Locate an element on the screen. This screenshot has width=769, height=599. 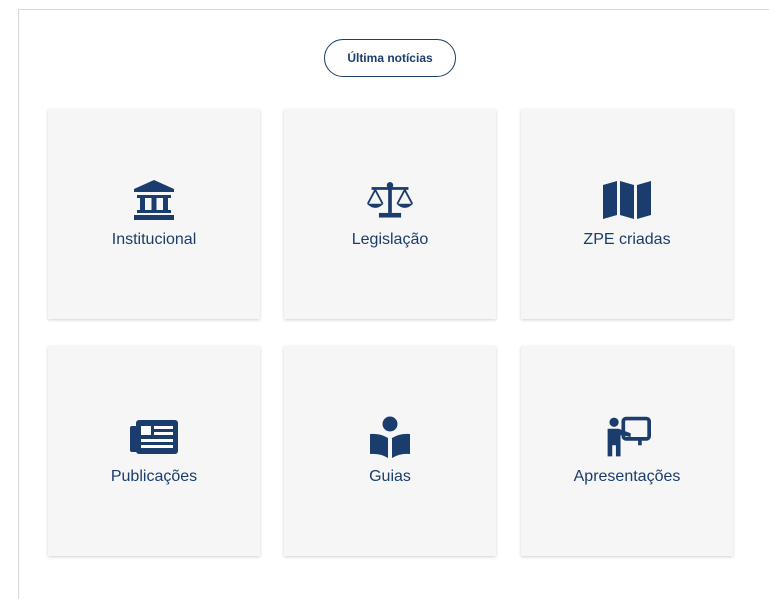
card-label: Guias is located at coordinates (390, 476).